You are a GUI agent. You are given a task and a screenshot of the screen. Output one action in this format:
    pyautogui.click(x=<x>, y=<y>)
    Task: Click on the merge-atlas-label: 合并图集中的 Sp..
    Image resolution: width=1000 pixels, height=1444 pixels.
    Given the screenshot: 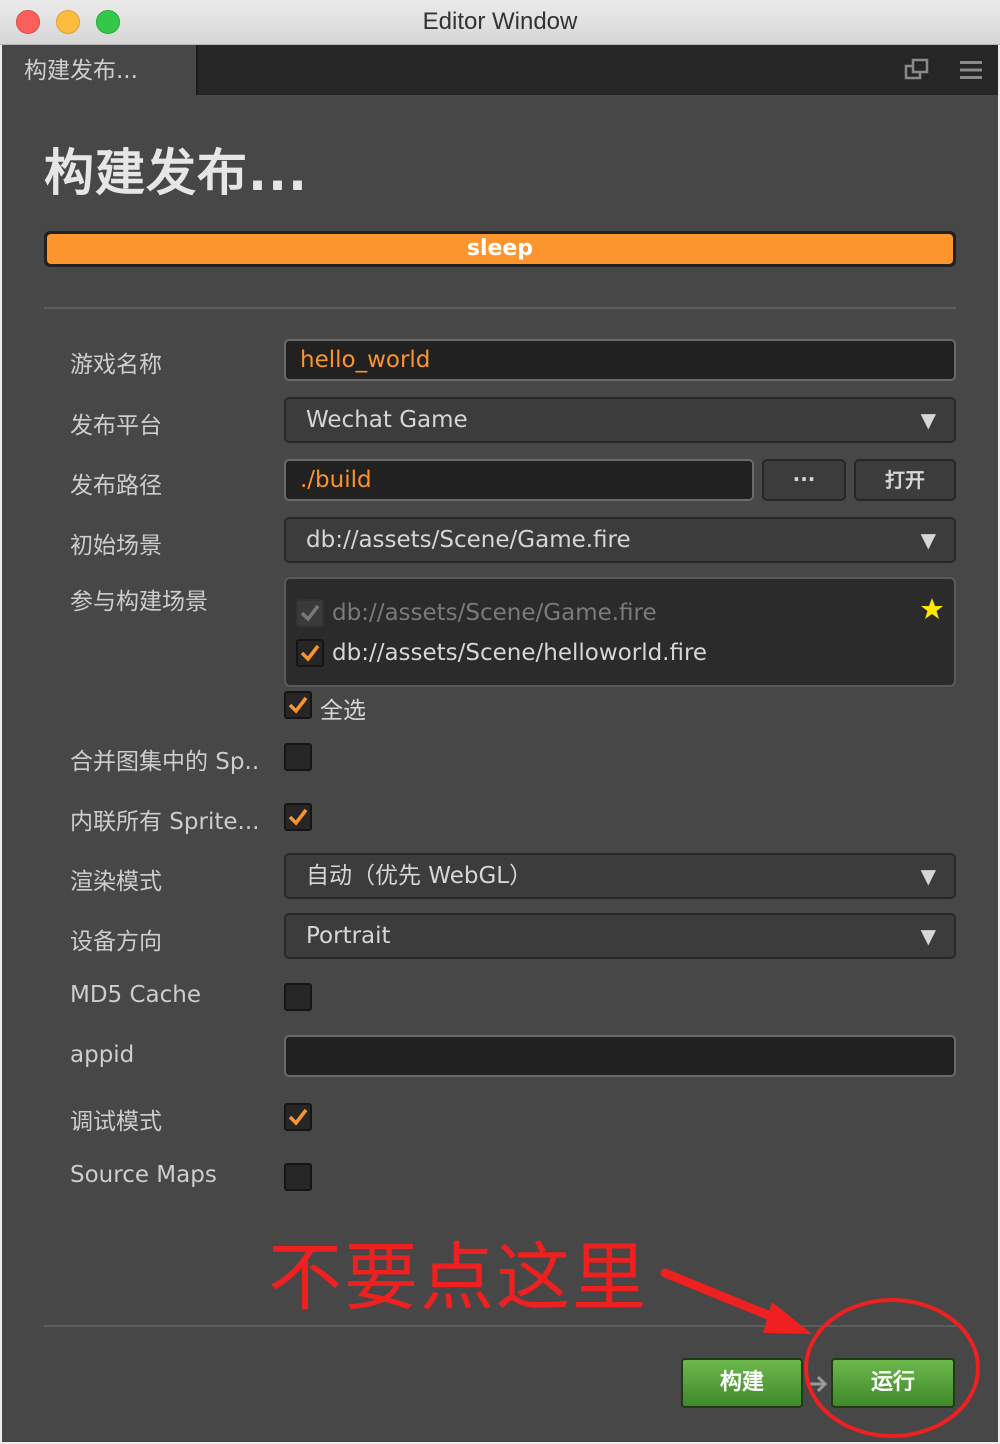 What is the action you would take?
    pyautogui.click(x=165, y=762)
    